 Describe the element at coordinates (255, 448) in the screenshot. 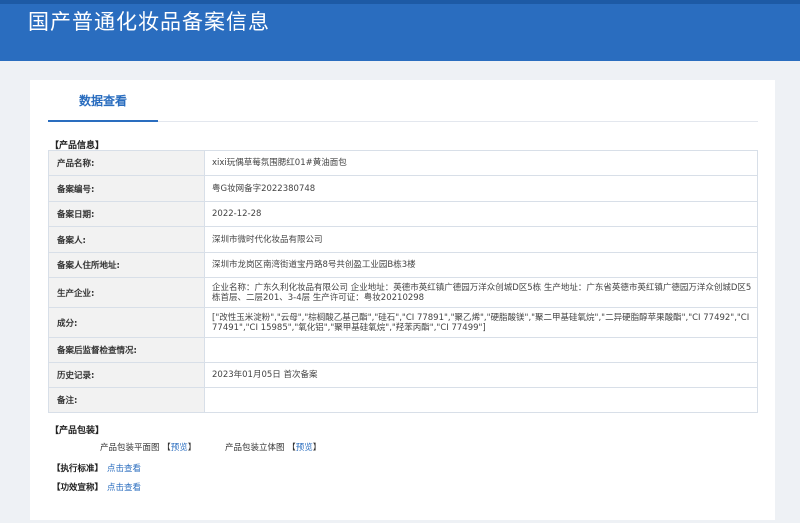

I see `packaging-stereo-label: 产品包装立体图` at that location.